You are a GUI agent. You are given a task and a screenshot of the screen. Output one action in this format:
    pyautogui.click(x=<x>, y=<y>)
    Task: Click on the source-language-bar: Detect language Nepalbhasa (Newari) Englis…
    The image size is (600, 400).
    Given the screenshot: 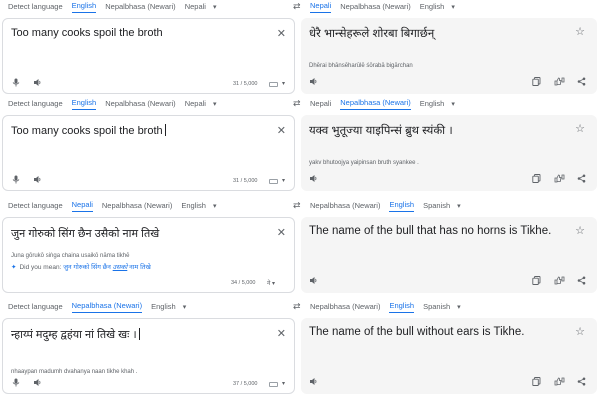 What is the action you would take?
    pyautogui.click(x=97, y=307)
    